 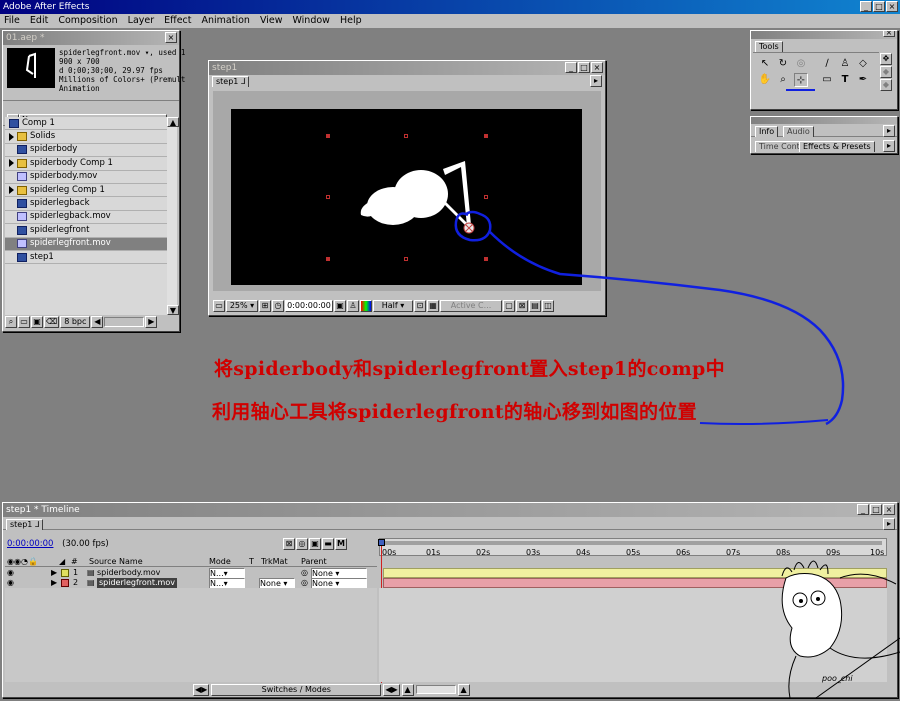 What do you see at coordinates (765, 80) in the screenshot?
I see `hand-tool-icon: ✋` at bounding box center [765, 80].